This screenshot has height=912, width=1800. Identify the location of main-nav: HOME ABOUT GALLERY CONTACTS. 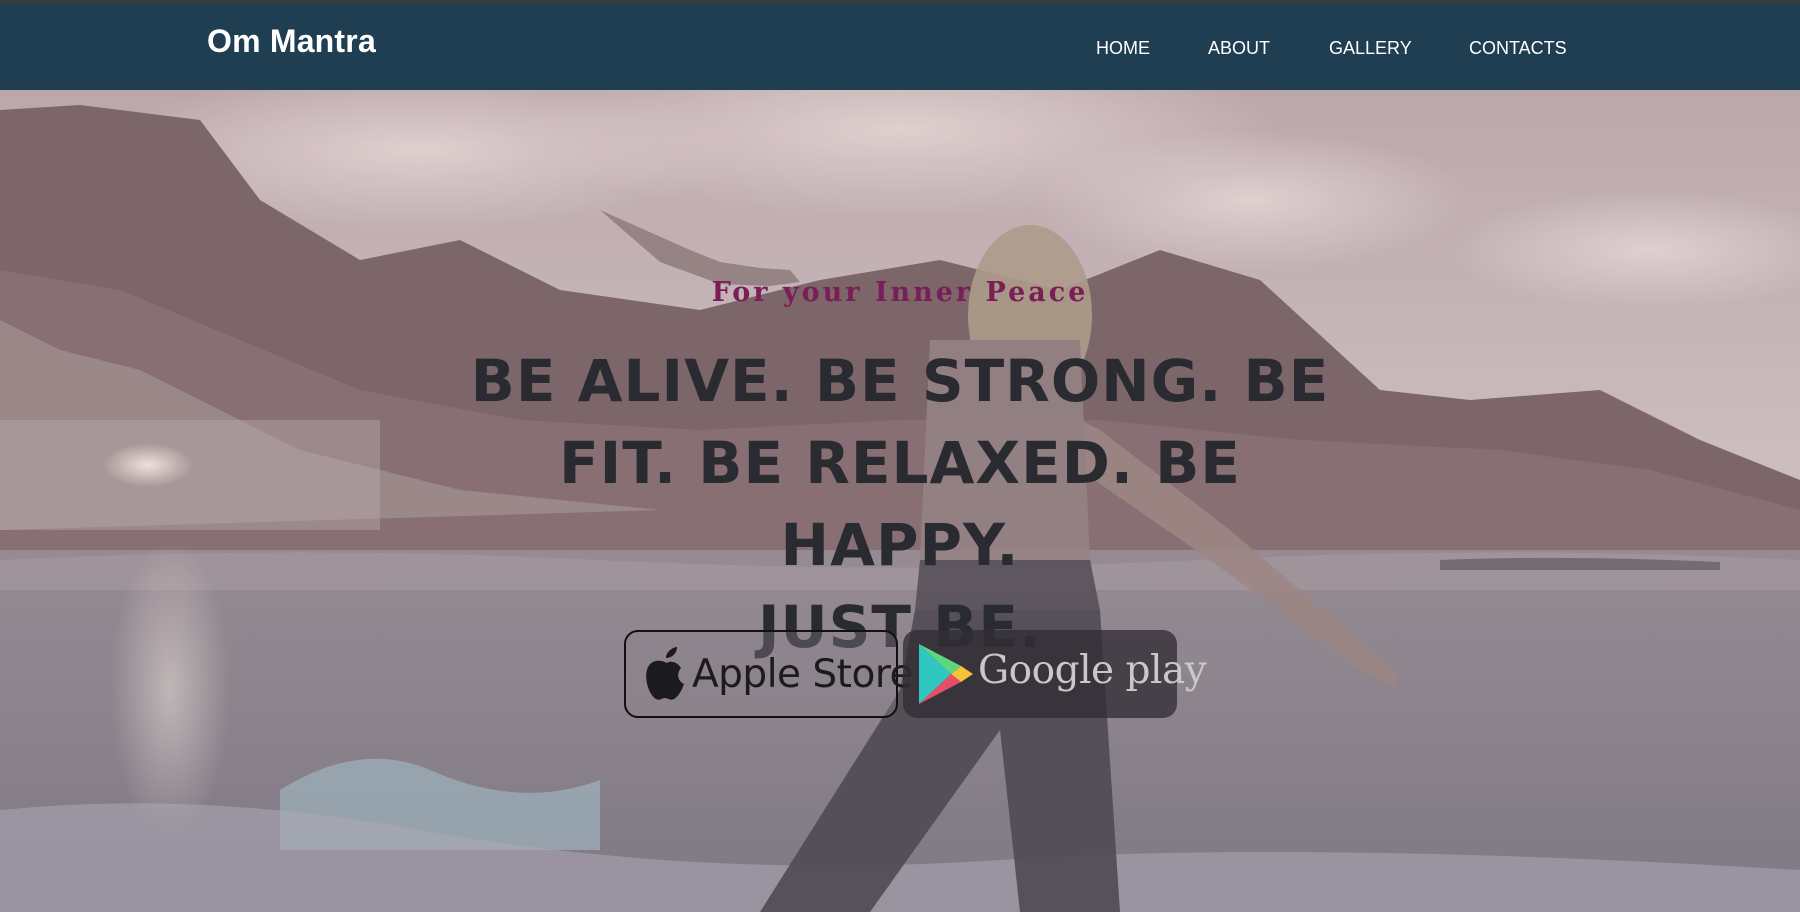
(900, 53).